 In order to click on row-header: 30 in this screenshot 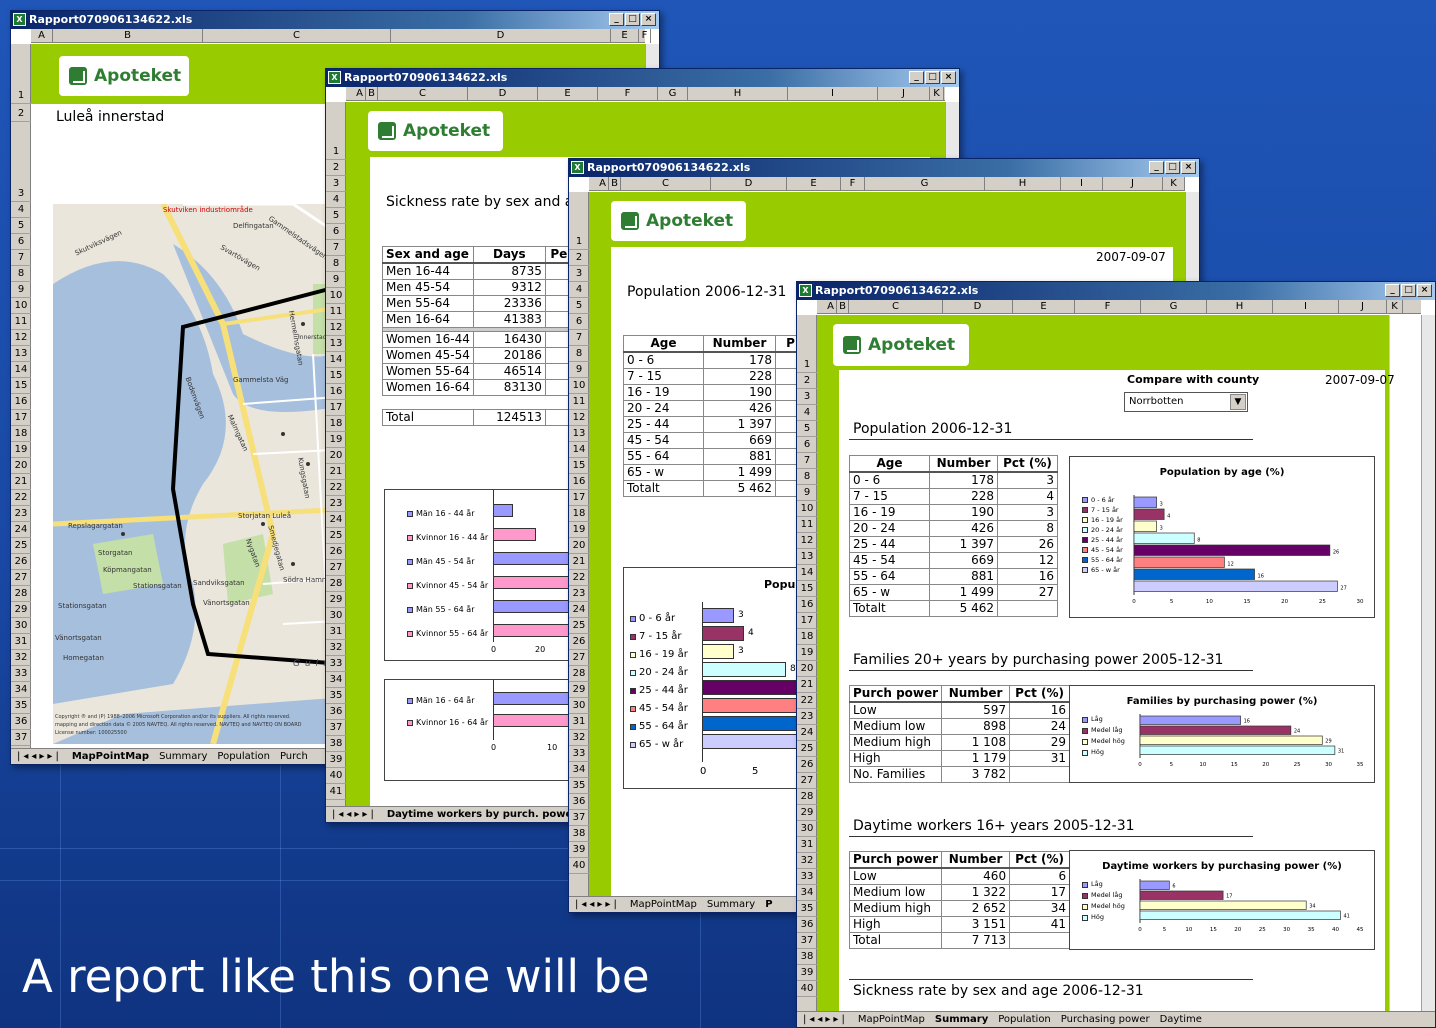, I will do `click(21, 626)`.